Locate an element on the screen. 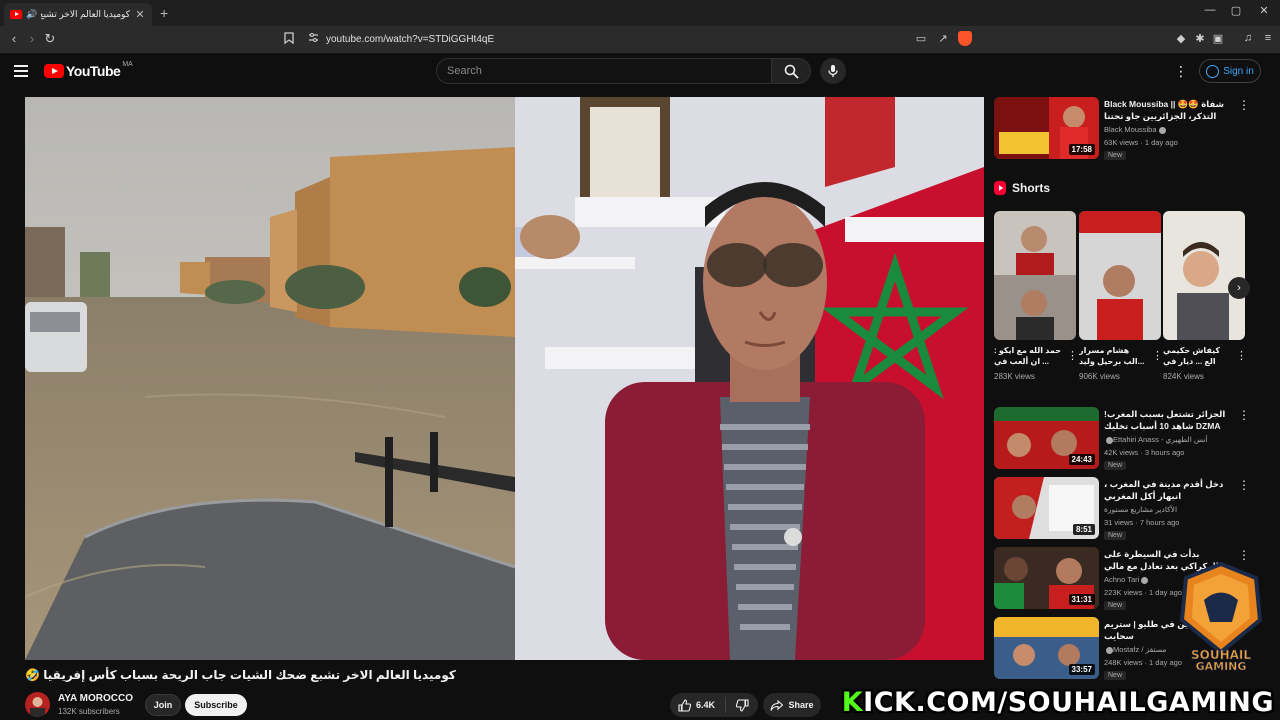 The width and height of the screenshot is (1280, 720). window-close-icon: ✕ is located at coordinates (1264, 10).